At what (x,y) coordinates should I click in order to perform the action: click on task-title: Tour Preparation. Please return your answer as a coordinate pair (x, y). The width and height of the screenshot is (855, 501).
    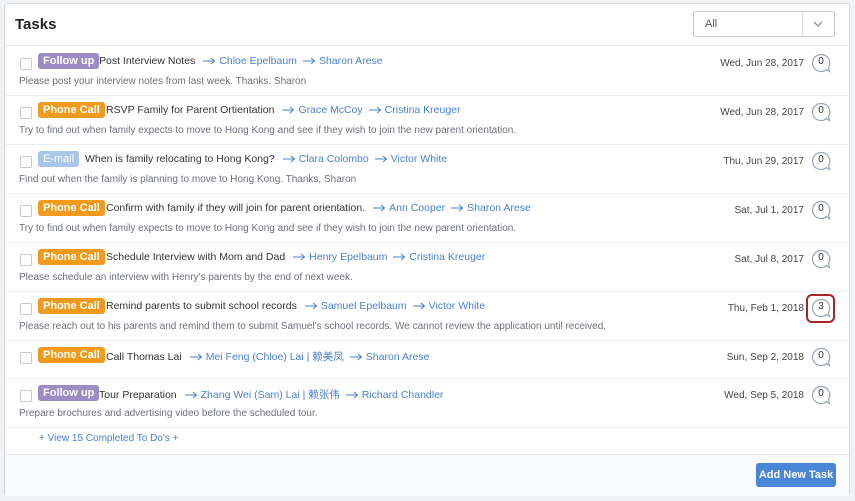
    Looking at the image, I should click on (138, 395).